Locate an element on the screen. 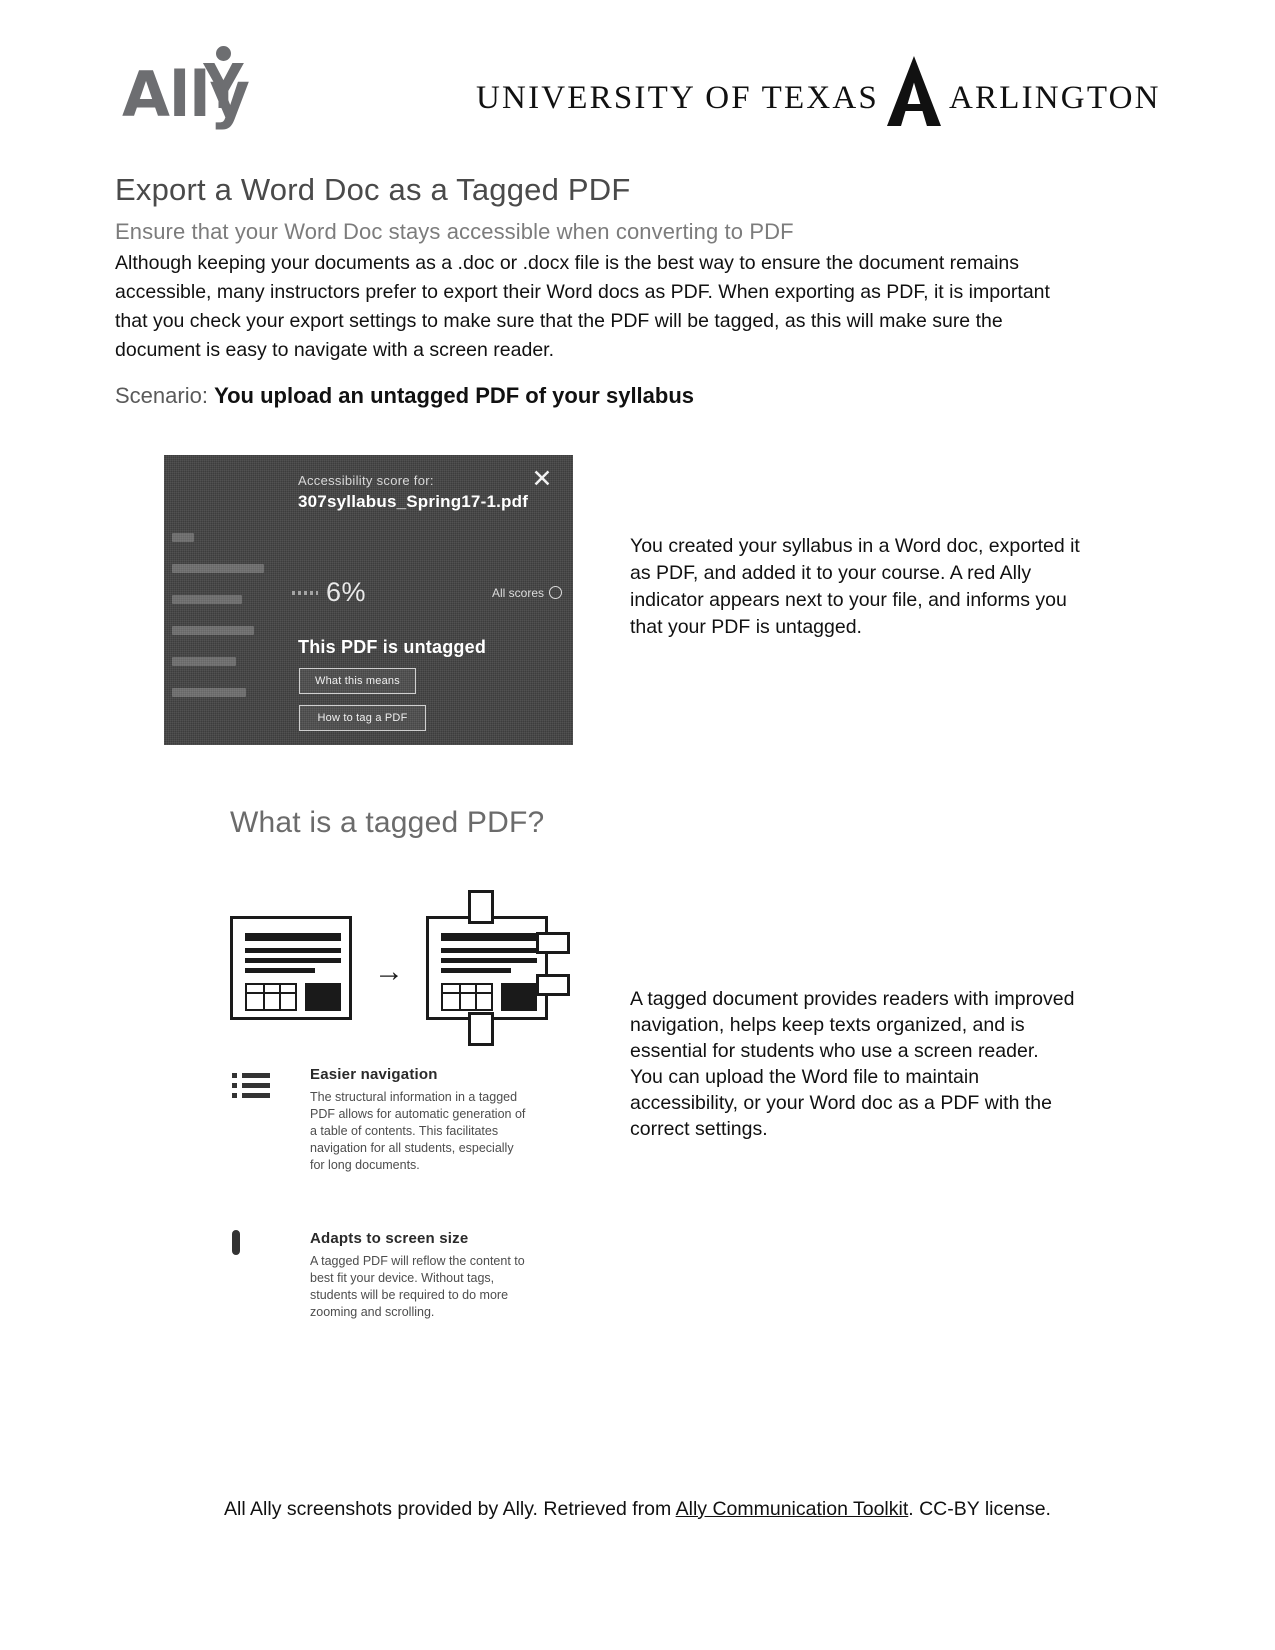 The height and width of the screenshot is (1650, 1275). ally-person-body is located at coordinates (223, 85).